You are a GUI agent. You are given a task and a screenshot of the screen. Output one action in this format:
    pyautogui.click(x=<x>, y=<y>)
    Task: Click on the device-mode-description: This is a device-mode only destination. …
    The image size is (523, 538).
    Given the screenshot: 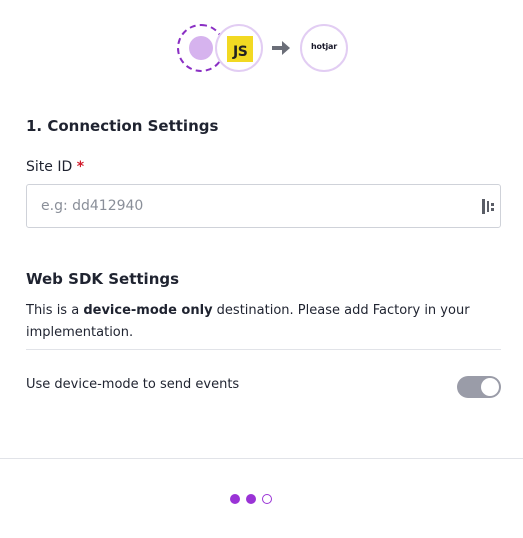 What is the action you would take?
    pyautogui.click(x=261, y=322)
    